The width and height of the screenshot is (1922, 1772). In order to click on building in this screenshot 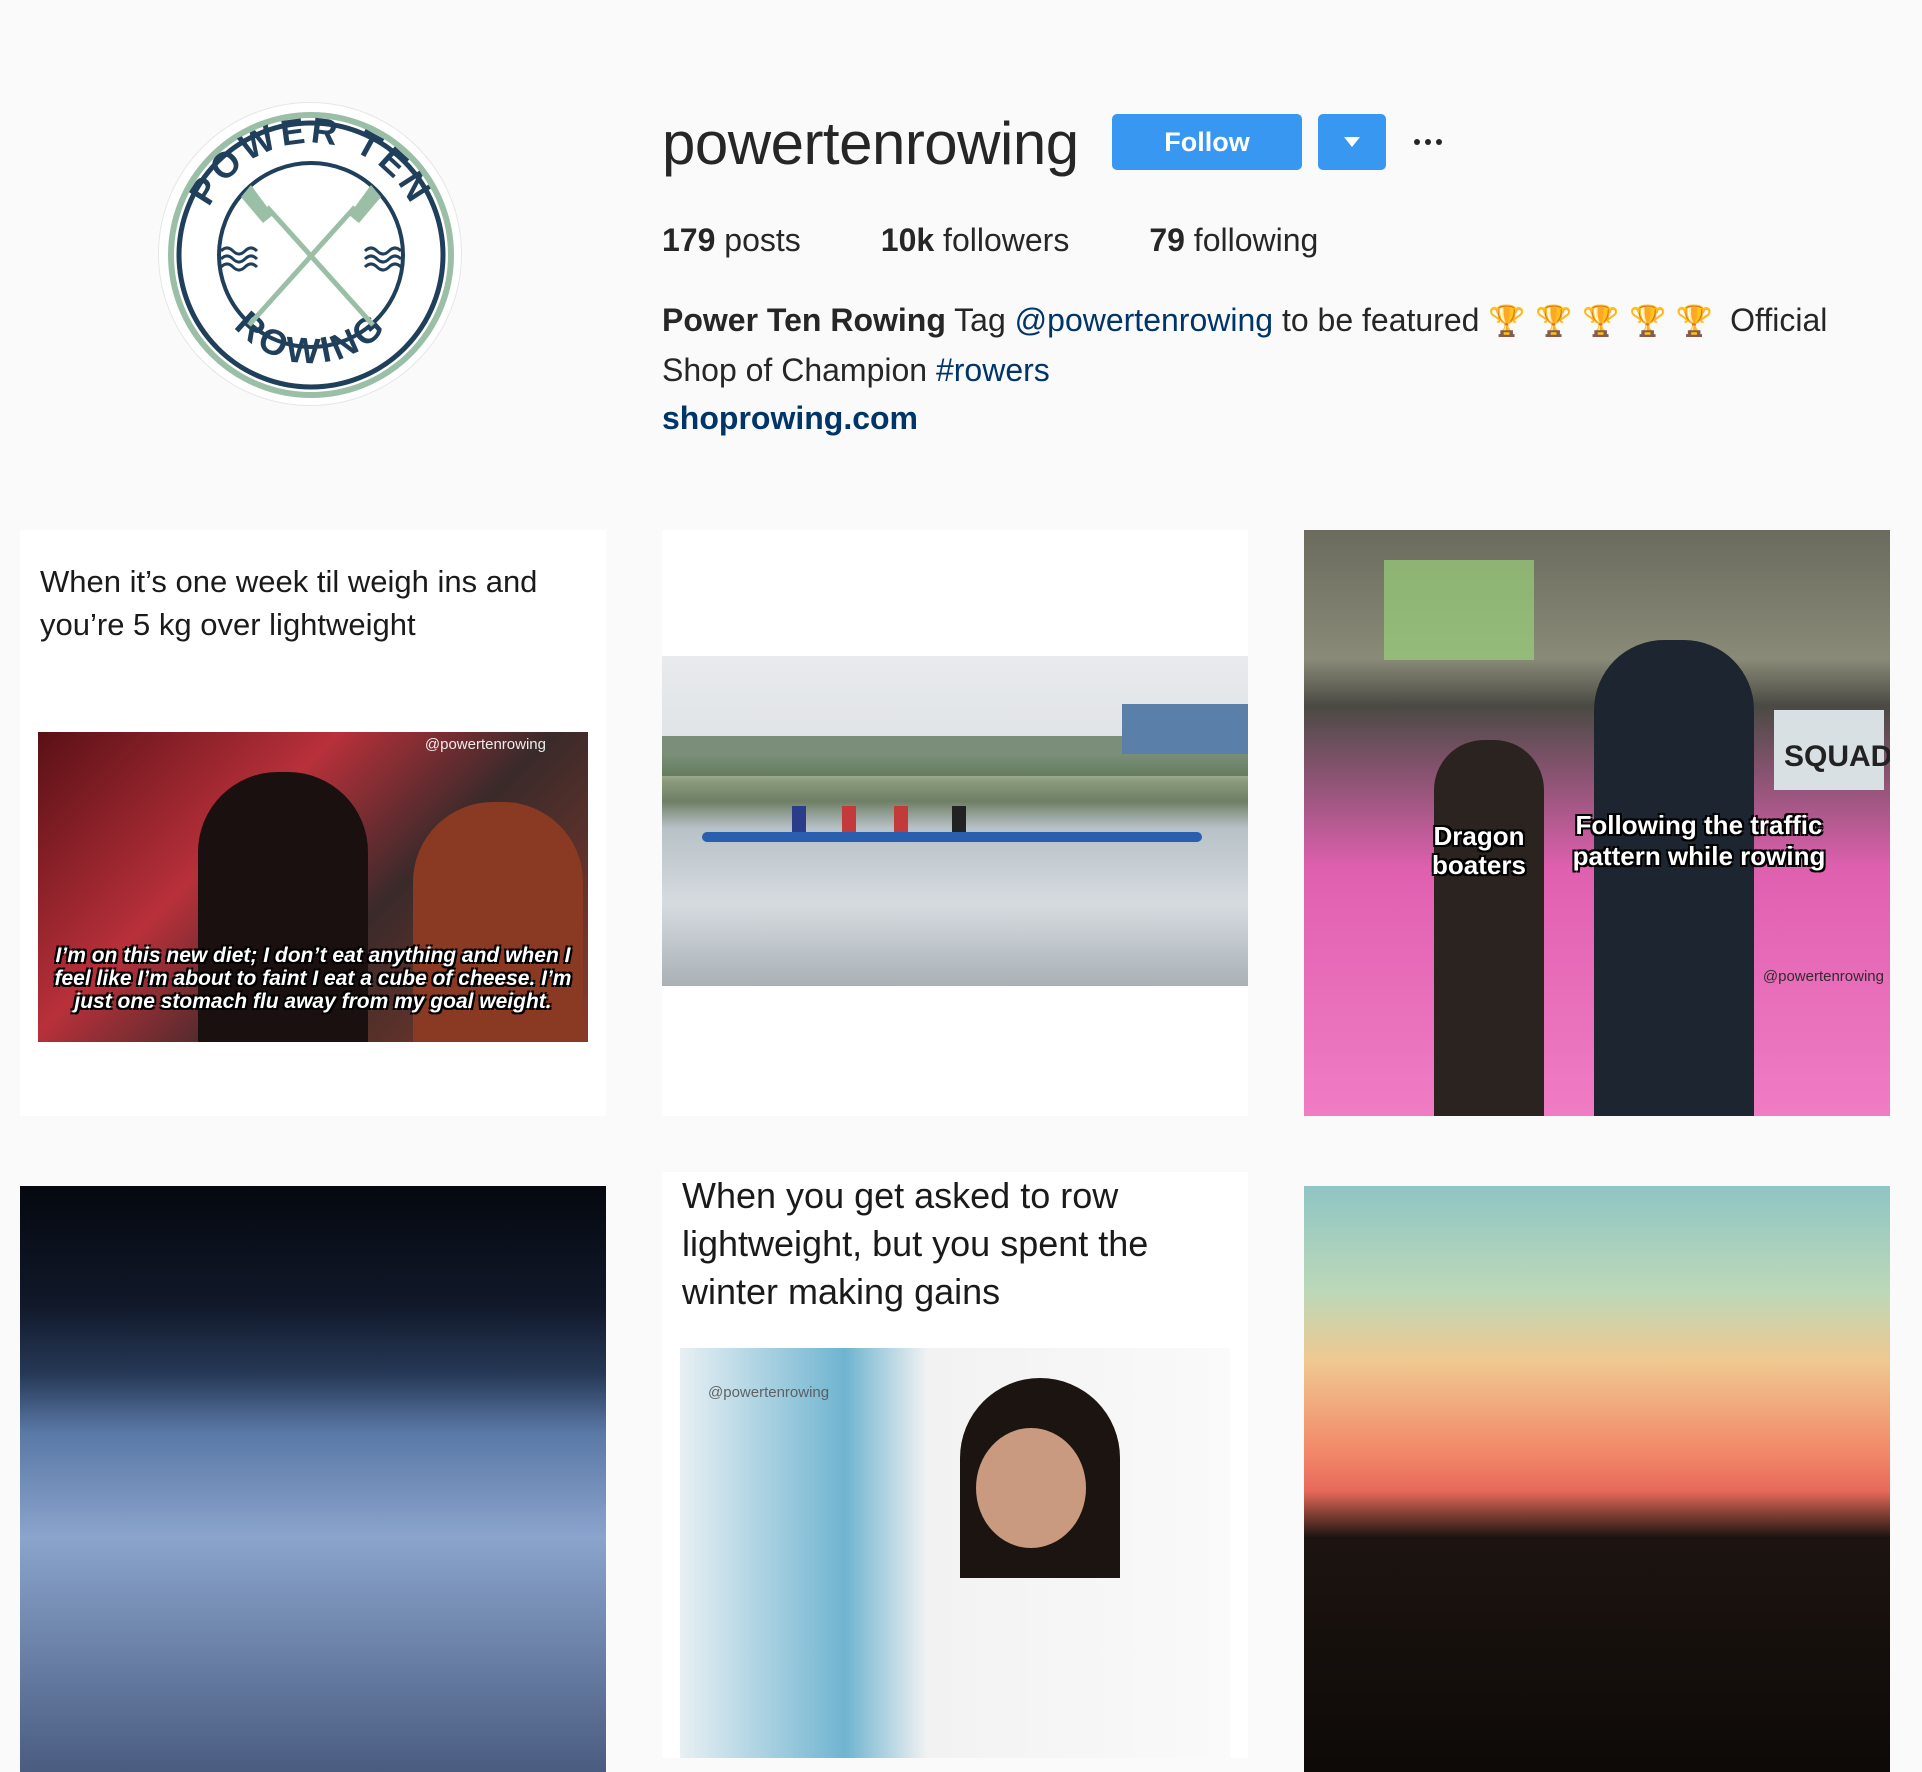, I will do `click(1185, 729)`.